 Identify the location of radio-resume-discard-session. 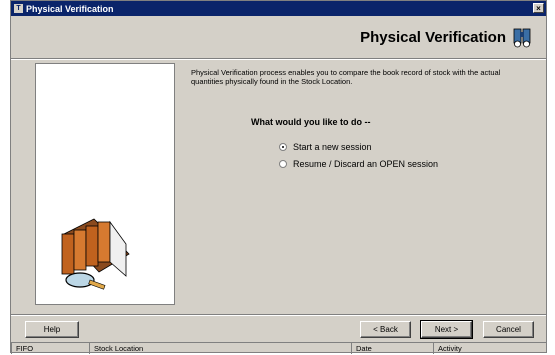
(283, 164).